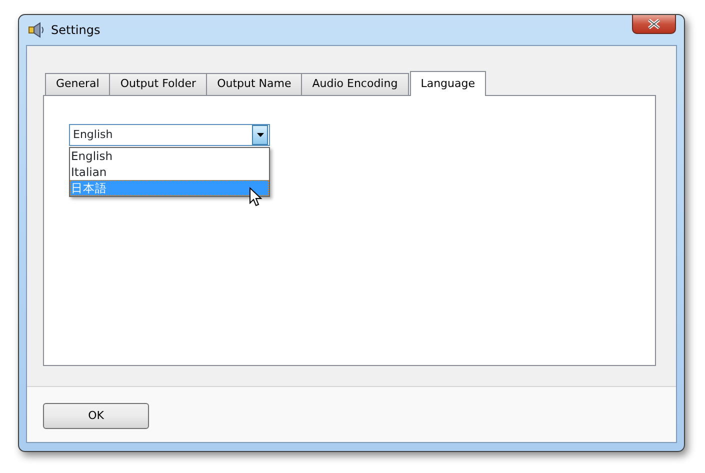  What do you see at coordinates (93, 134) in the screenshot?
I see `selected-value: English` at bounding box center [93, 134].